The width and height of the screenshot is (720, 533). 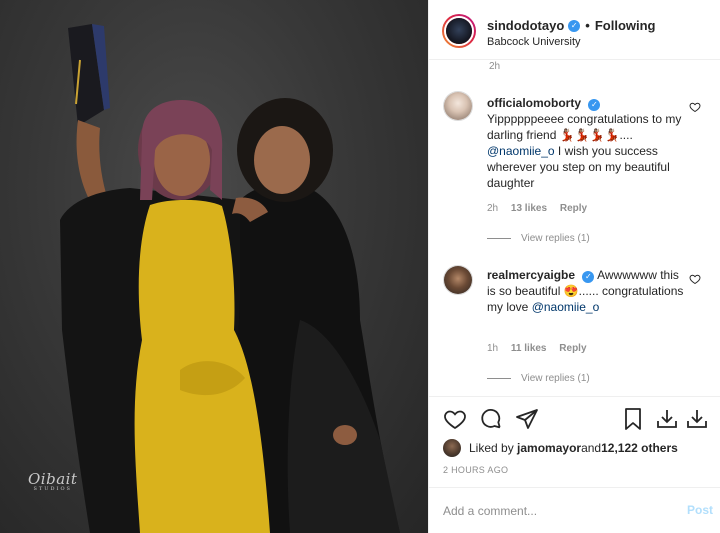 I want to click on likes-others: 12,122 others, so click(x=639, y=448).